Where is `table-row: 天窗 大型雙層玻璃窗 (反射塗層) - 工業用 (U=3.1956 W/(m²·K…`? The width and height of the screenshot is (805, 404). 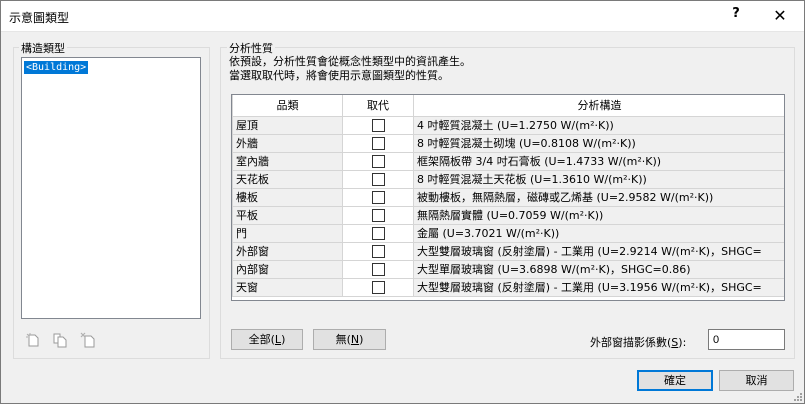
table-row: 天窗 大型雙層玻璃窗 (反射塗層) - 工業用 (U=3.1956 W/(m²·K… is located at coordinates (508, 287).